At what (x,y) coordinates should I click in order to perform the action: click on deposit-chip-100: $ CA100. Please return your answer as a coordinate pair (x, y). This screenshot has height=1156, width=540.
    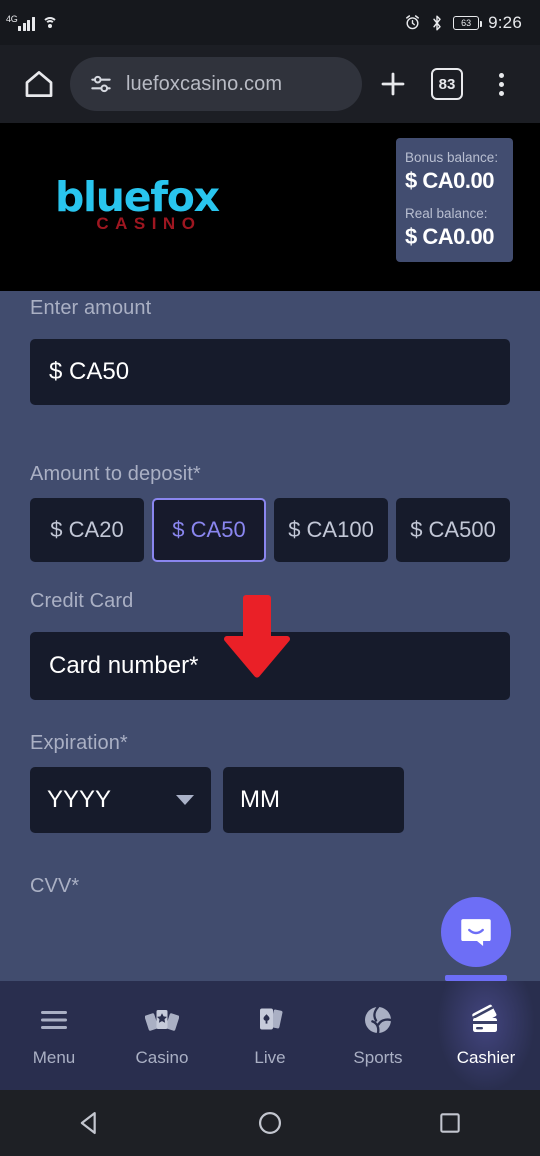
    Looking at the image, I should click on (331, 530).